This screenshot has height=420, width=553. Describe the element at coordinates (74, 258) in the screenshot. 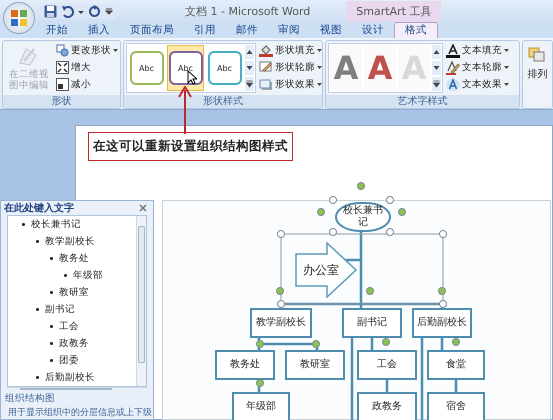

I see `outline-item: 教务处` at that location.